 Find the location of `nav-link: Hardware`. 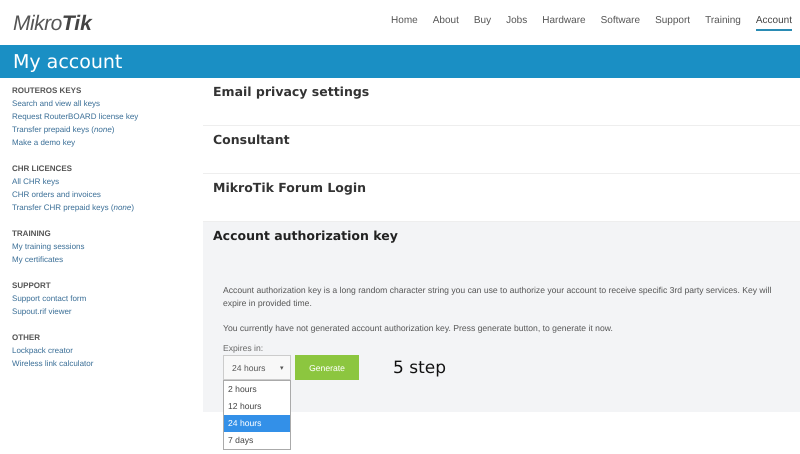

nav-link: Hardware is located at coordinates (564, 22).